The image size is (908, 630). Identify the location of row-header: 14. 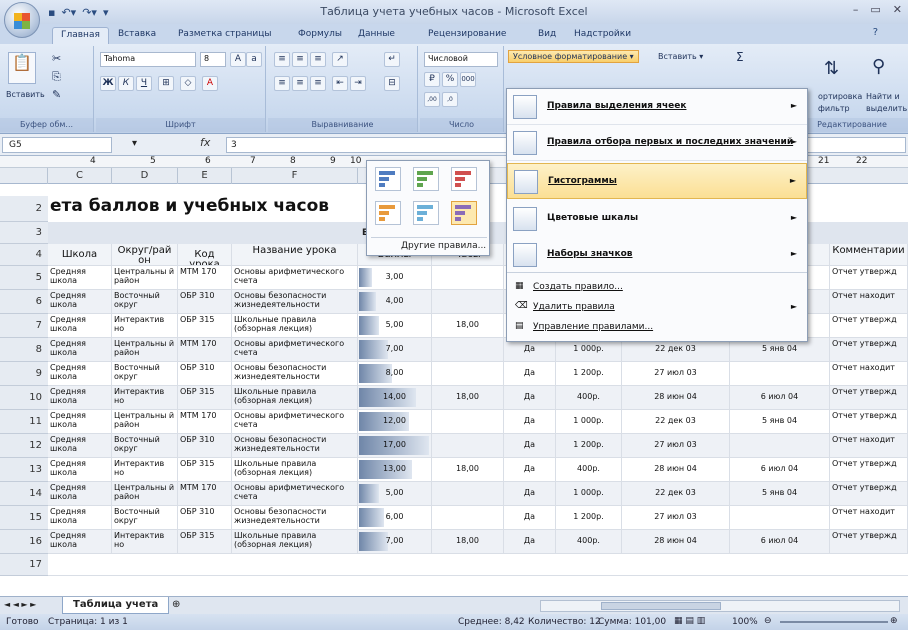
(24, 494).